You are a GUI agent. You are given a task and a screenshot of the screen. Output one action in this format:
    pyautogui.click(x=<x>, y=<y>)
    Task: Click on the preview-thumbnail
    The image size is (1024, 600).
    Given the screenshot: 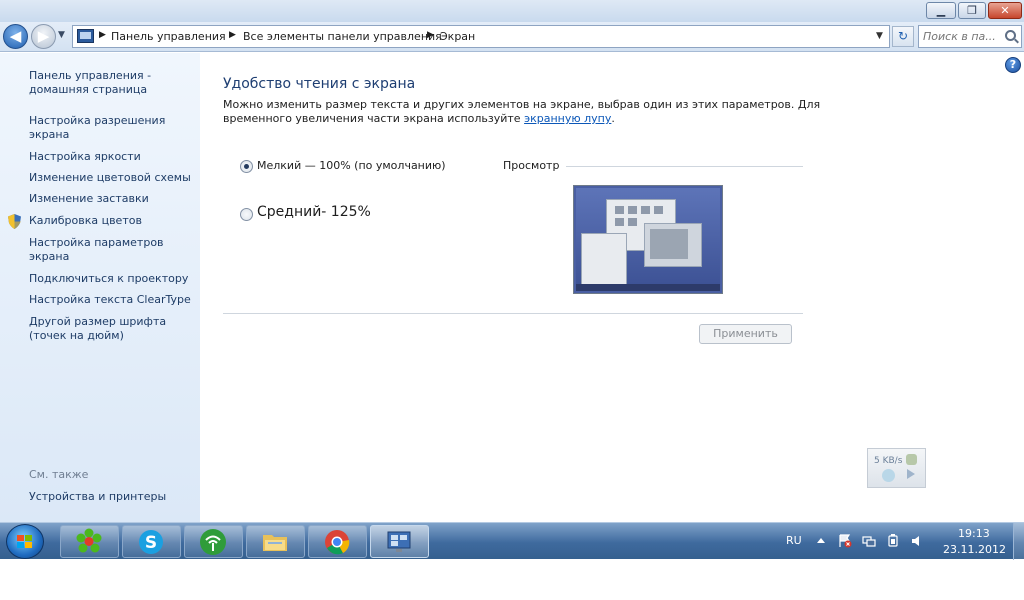 What is the action you would take?
    pyautogui.click(x=648, y=239)
    